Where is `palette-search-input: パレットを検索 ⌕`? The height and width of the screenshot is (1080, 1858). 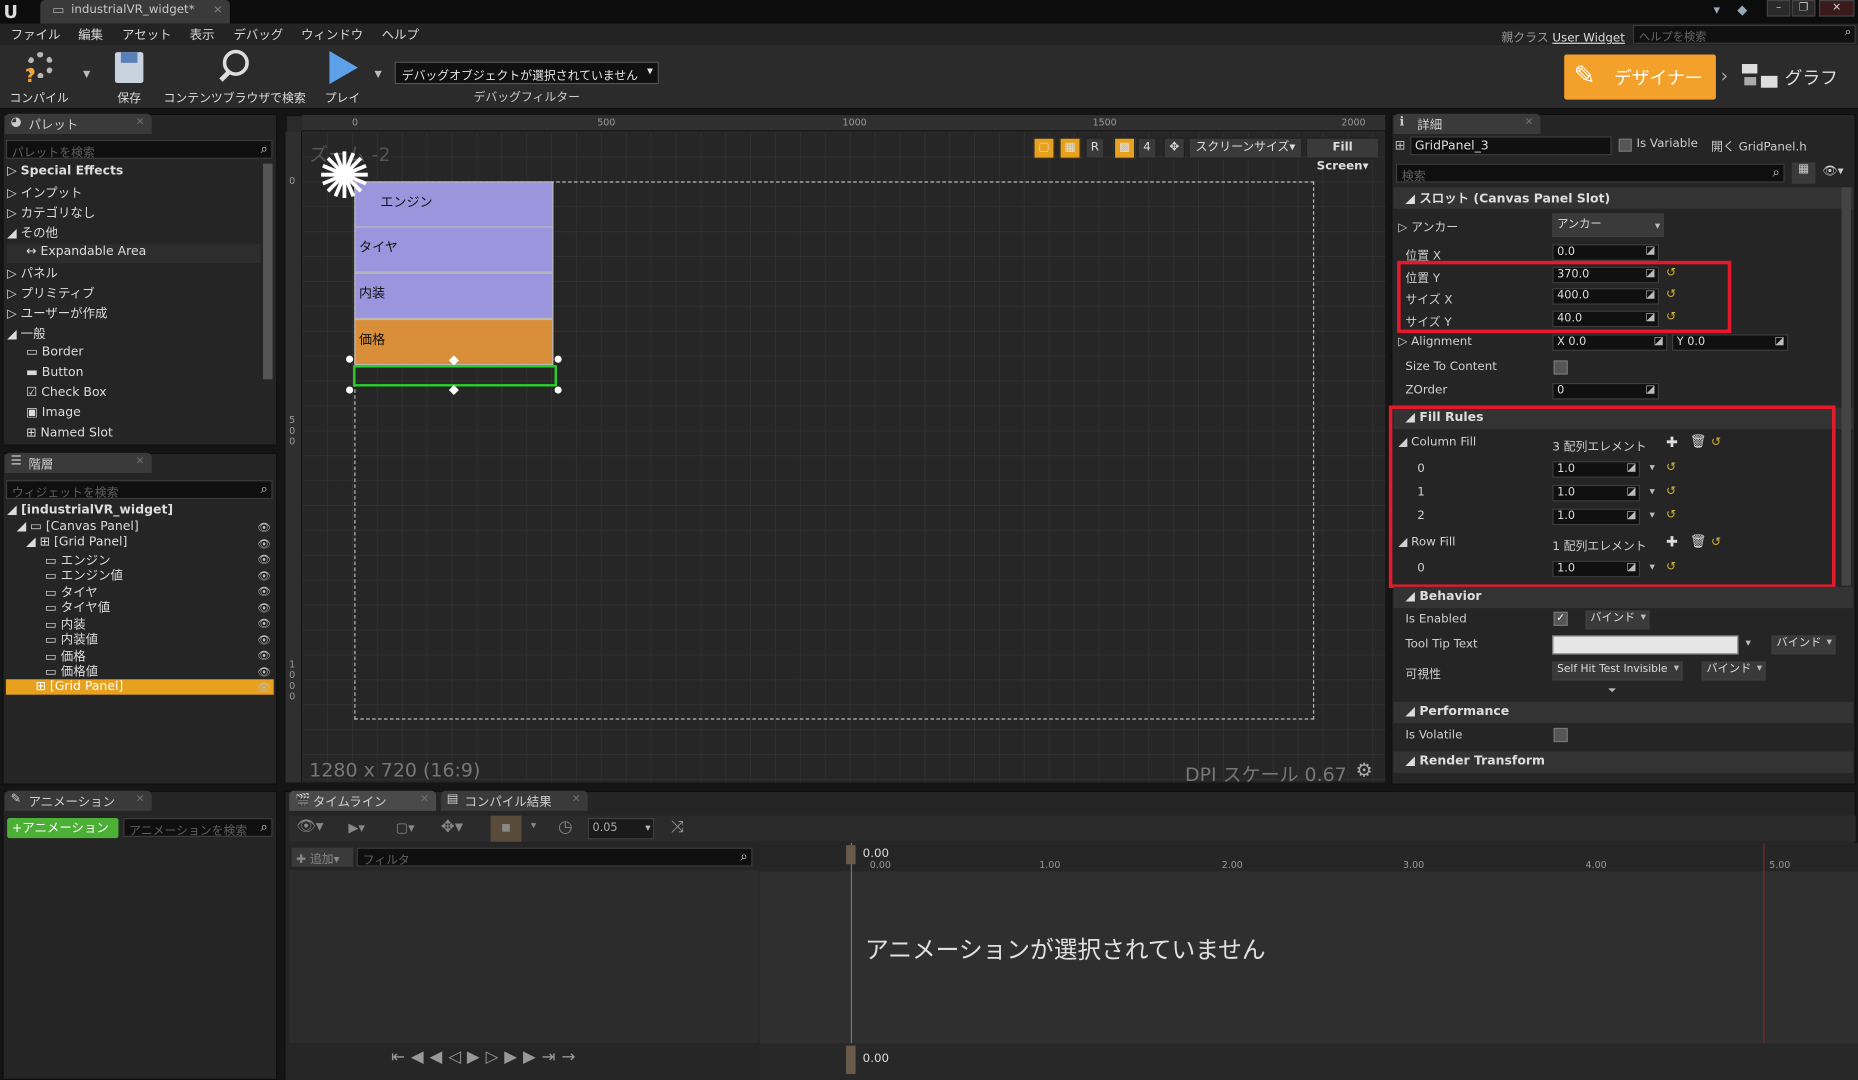 palette-search-input: パレットを検索 ⌕ is located at coordinates (139, 149).